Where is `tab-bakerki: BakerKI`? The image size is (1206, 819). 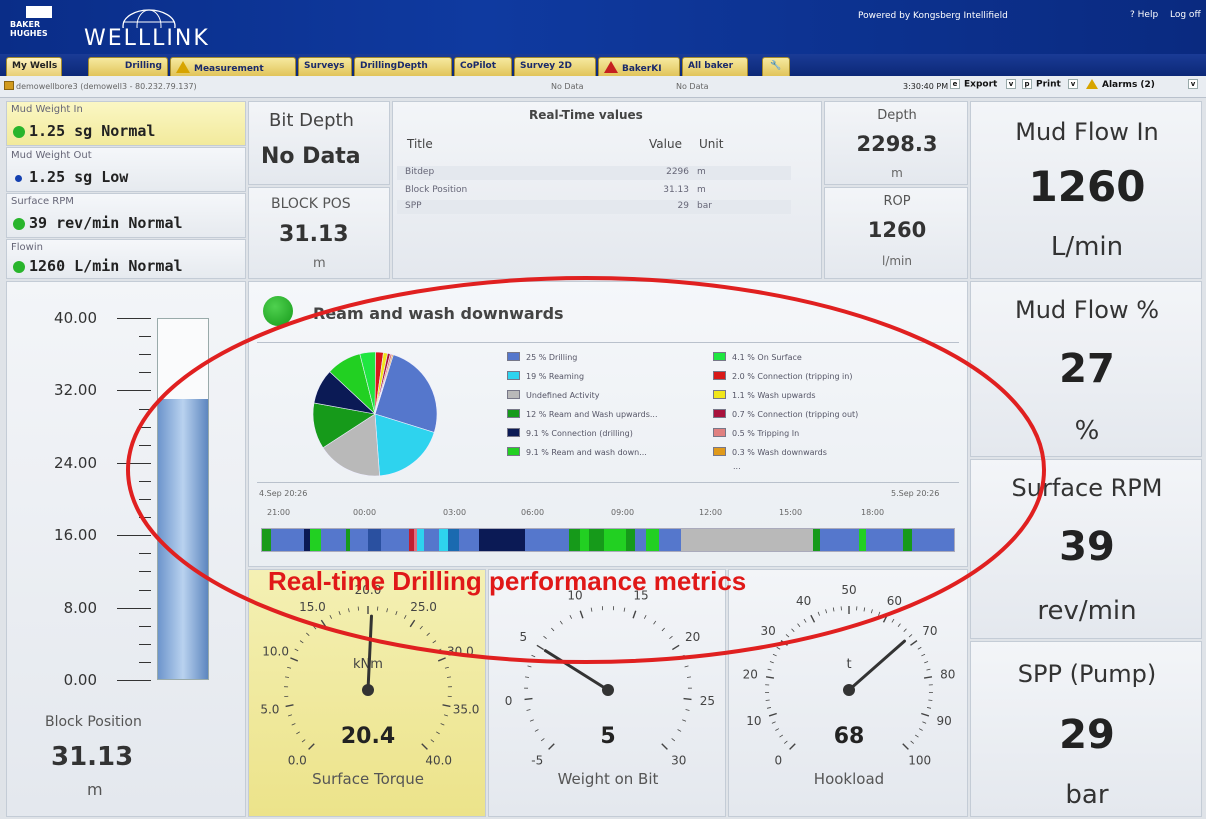
tab-bakerki: BakerKI is located at coordinates (639, 66).